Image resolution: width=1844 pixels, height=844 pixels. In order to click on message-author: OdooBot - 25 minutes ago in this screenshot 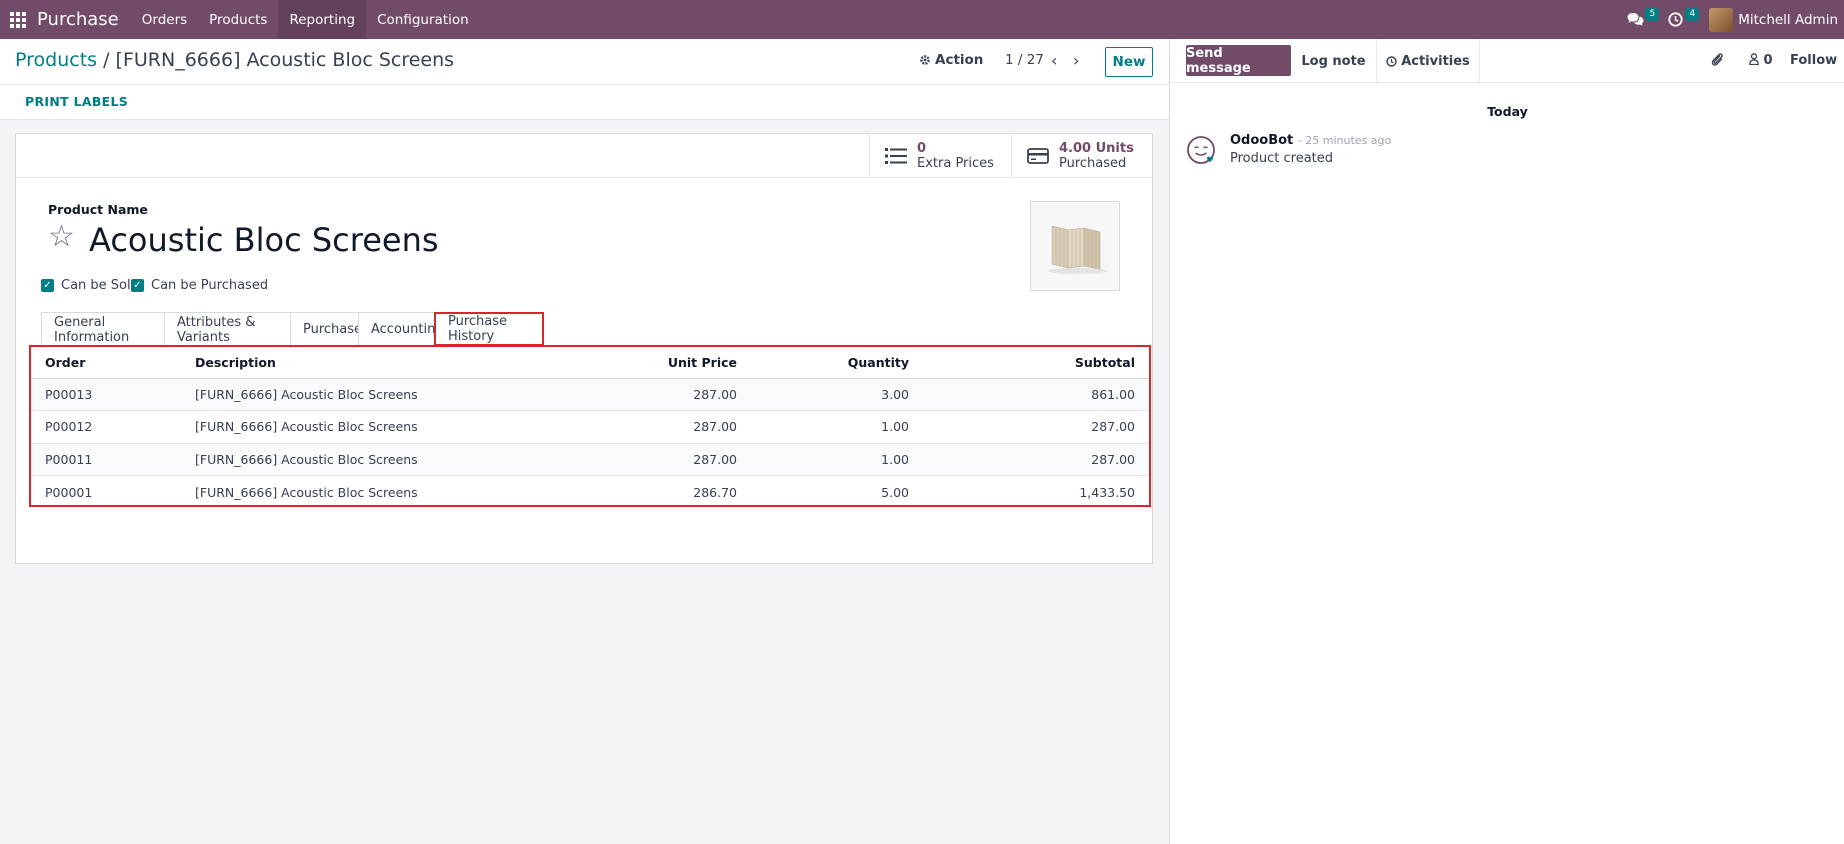, I will do `click(1310, 140)`.